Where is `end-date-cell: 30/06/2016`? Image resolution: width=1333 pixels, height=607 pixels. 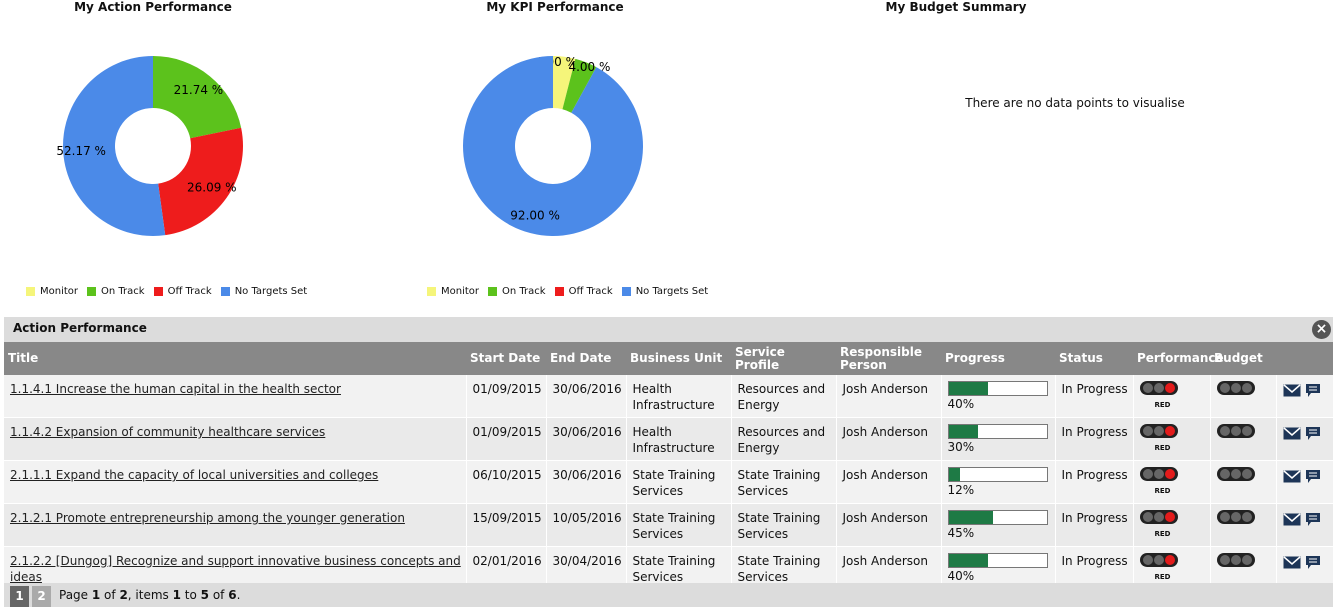 end-date-cell: 30/06/2016 is located at coordinates (586, 482).